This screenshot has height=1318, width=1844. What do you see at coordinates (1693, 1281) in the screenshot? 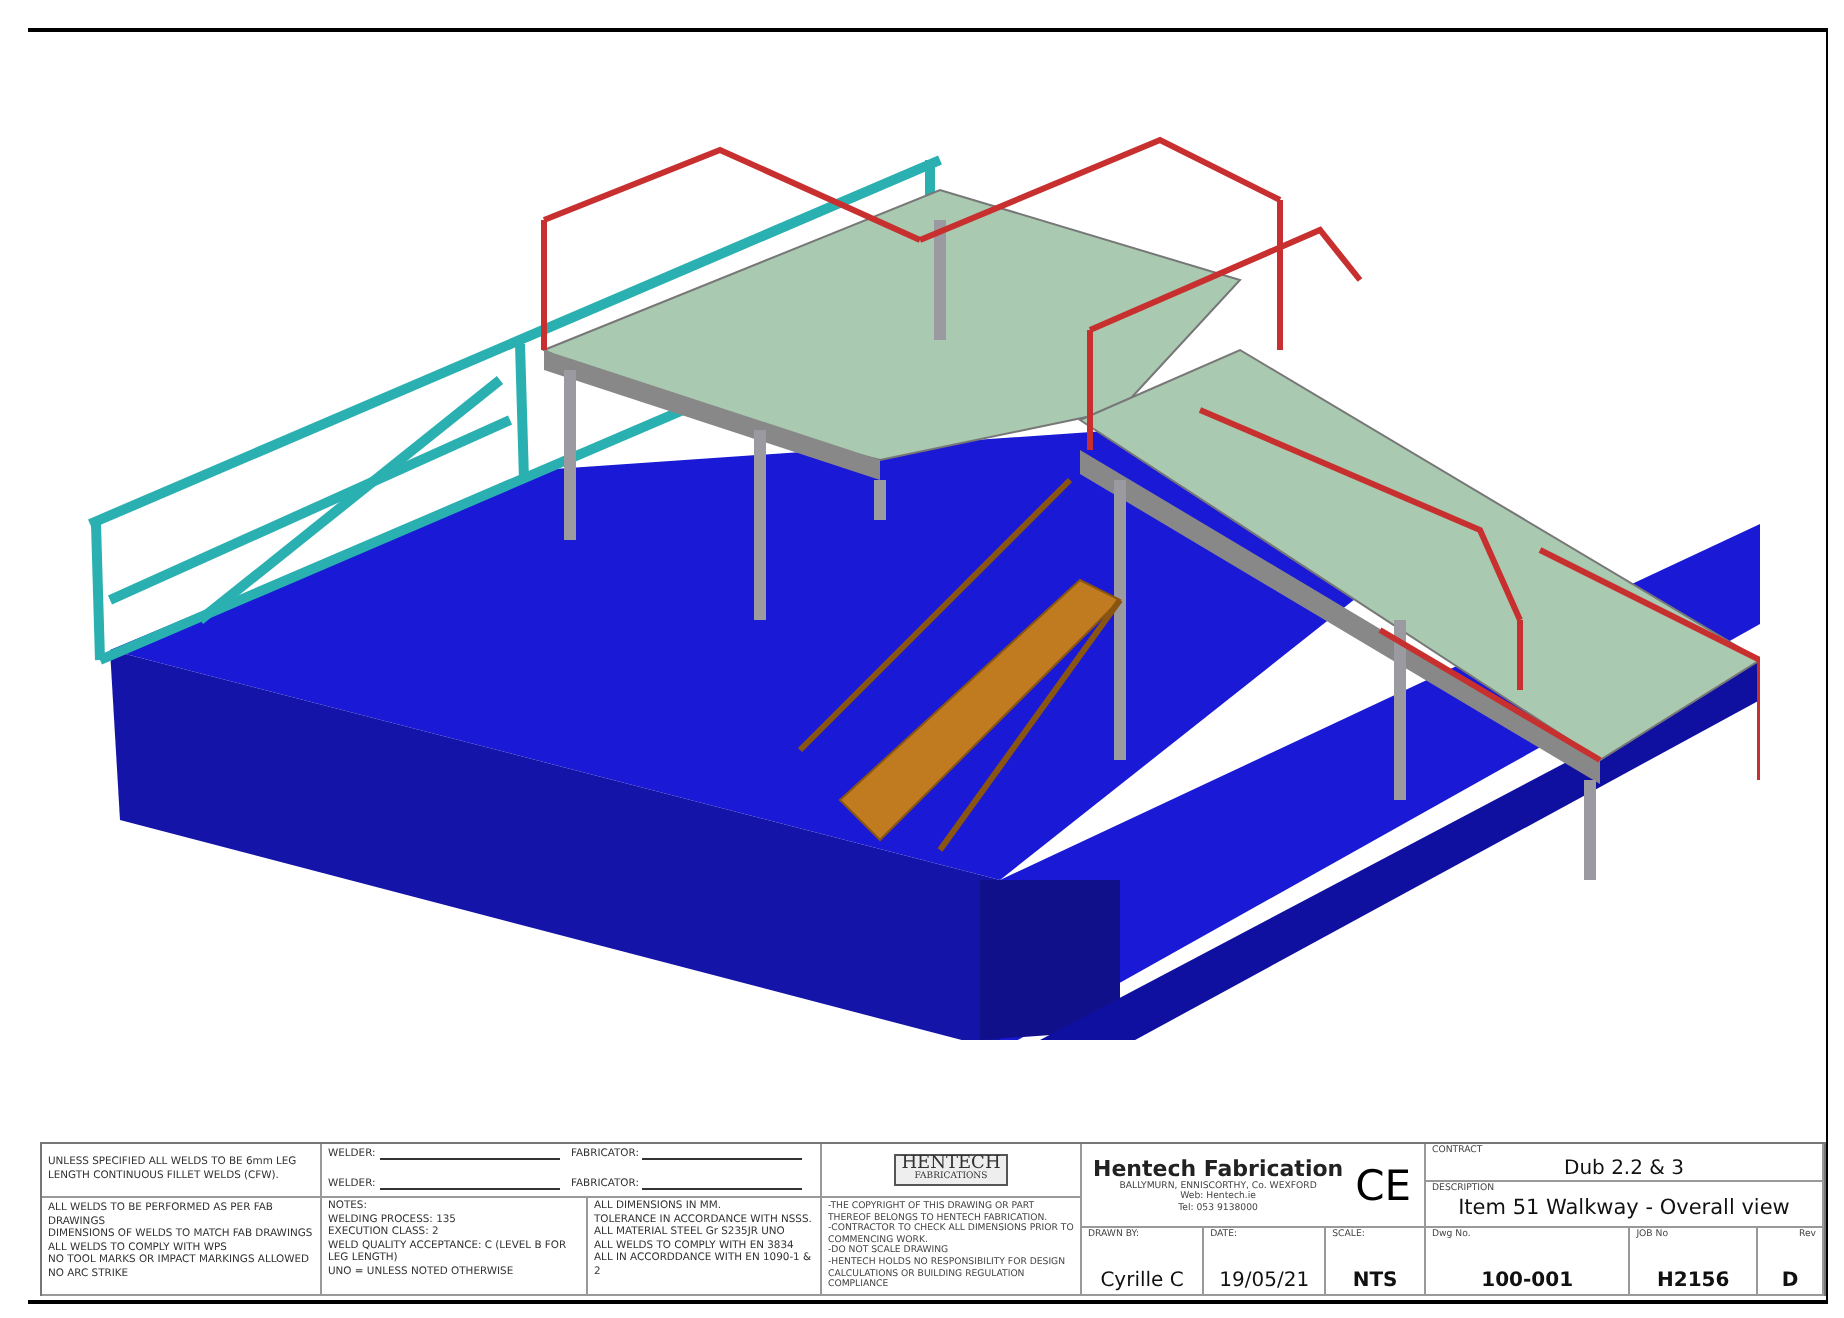
I see `field-value: H2156` at bounding box center [1693, 1281].